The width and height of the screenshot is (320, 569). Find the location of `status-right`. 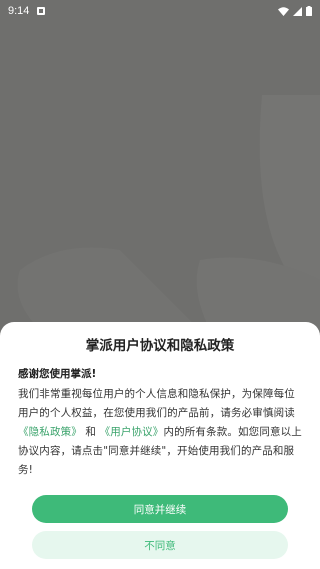

status-right is located at coordinates (295, 11).